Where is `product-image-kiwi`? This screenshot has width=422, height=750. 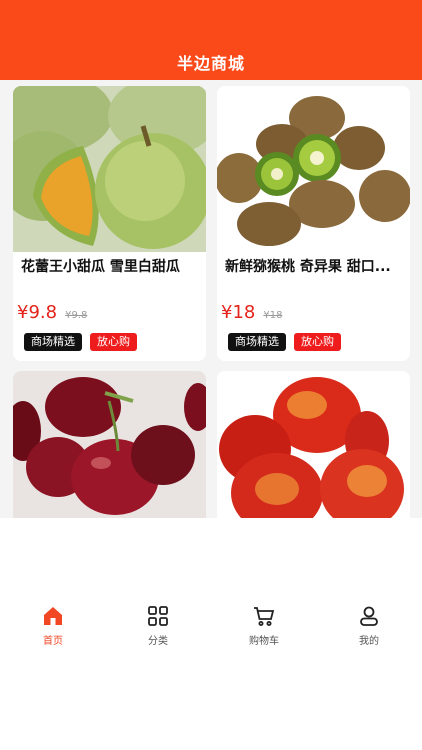 product-image-kiwi is located at coordinates (313, 169).